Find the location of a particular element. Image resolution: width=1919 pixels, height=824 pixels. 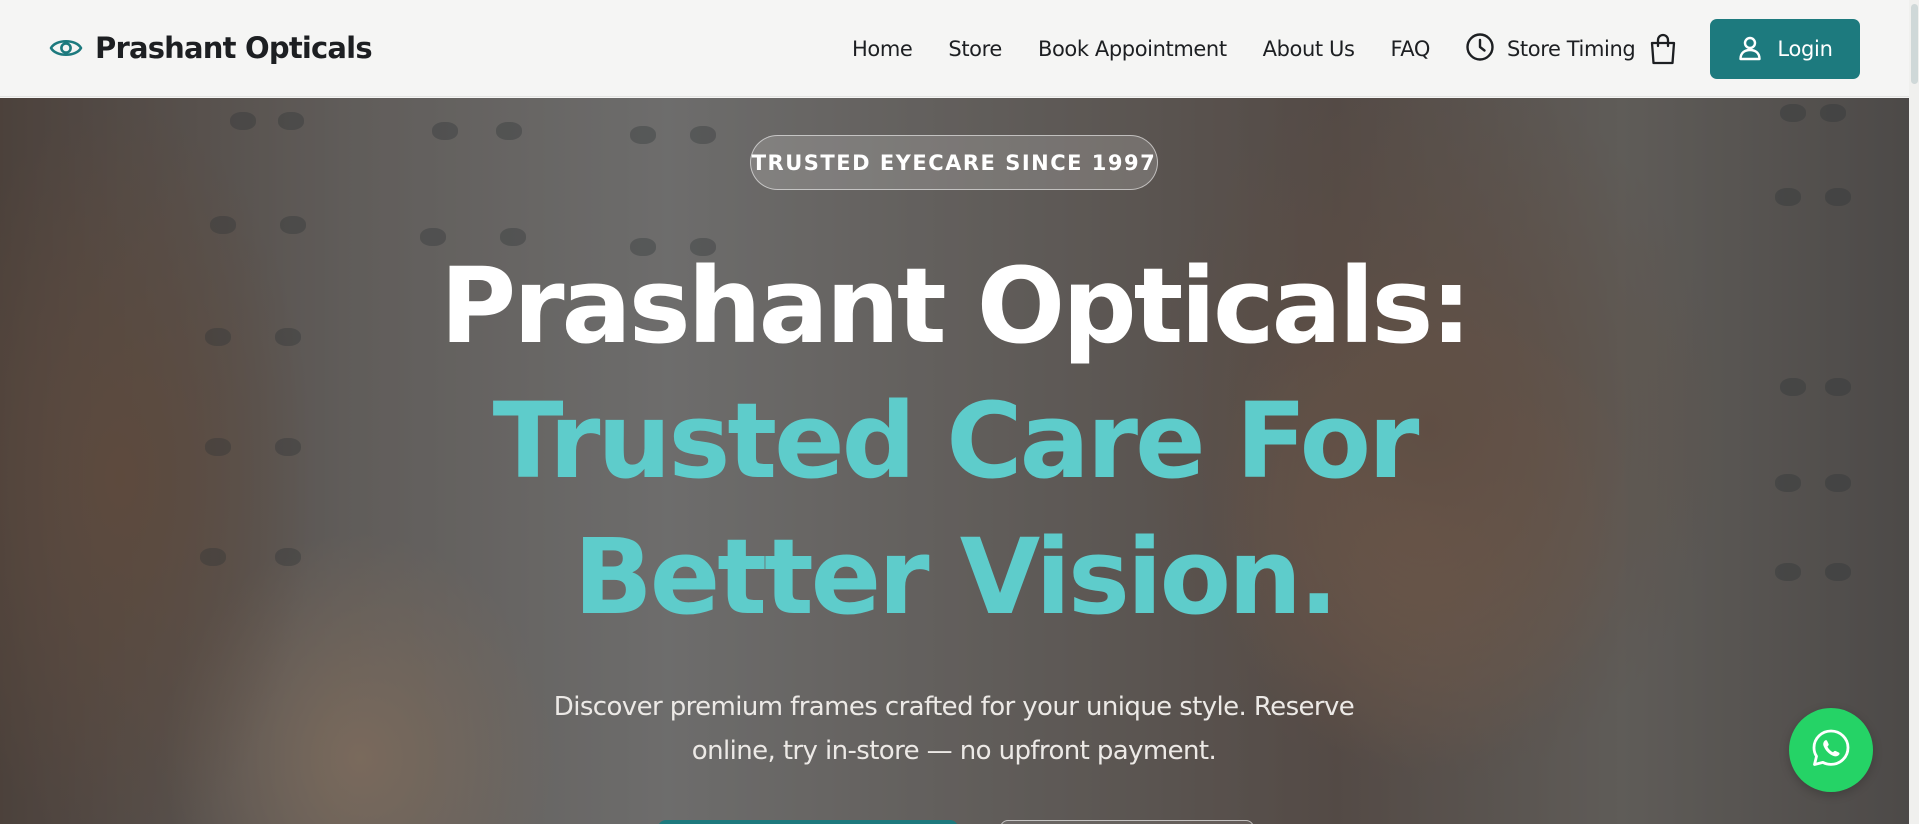

nav-links: Home Store Book Appointment About Us FAQ is located at coordinates (1141, 49).